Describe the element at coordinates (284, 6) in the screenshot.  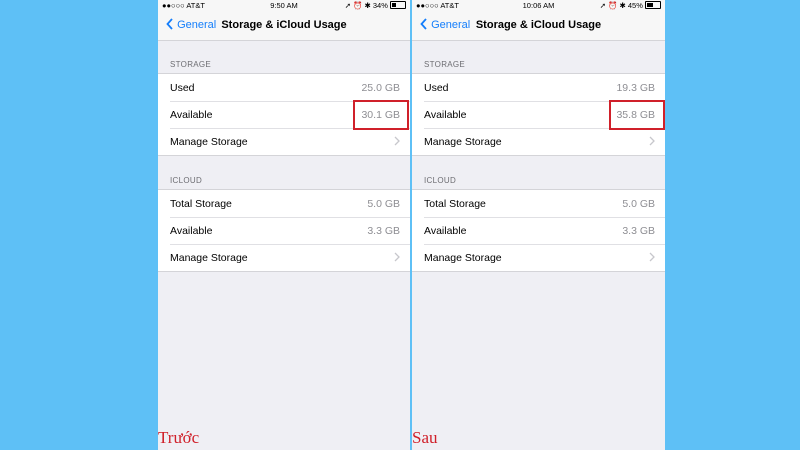
I see `status-bar: ●●○○○ AT&T 9:50 AM ➚ ⏰ ✱ 34%` at that location.